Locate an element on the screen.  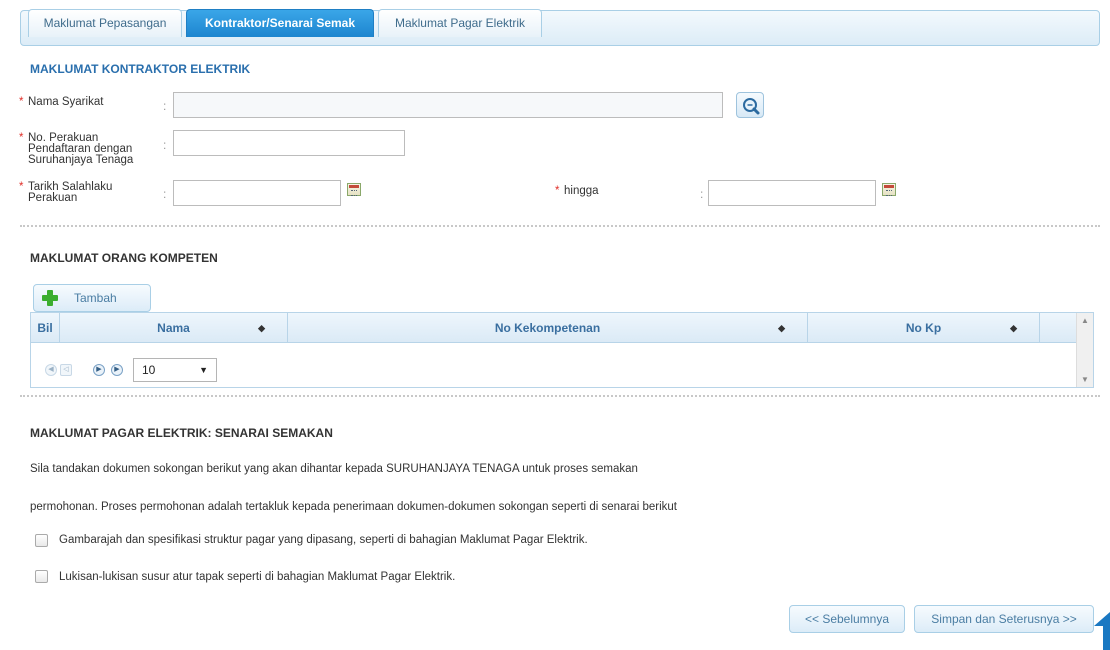
tambah-label: Tambah is located at coordinates (95, 298).